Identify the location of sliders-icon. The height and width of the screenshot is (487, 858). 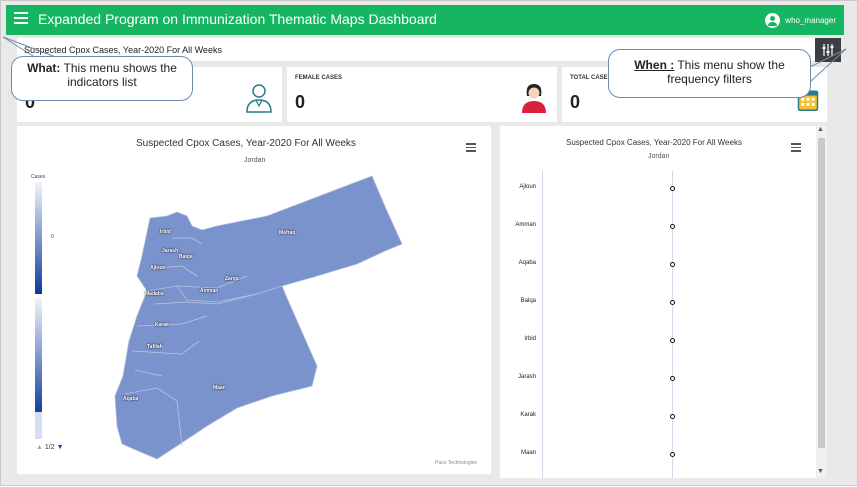
(828, 50).